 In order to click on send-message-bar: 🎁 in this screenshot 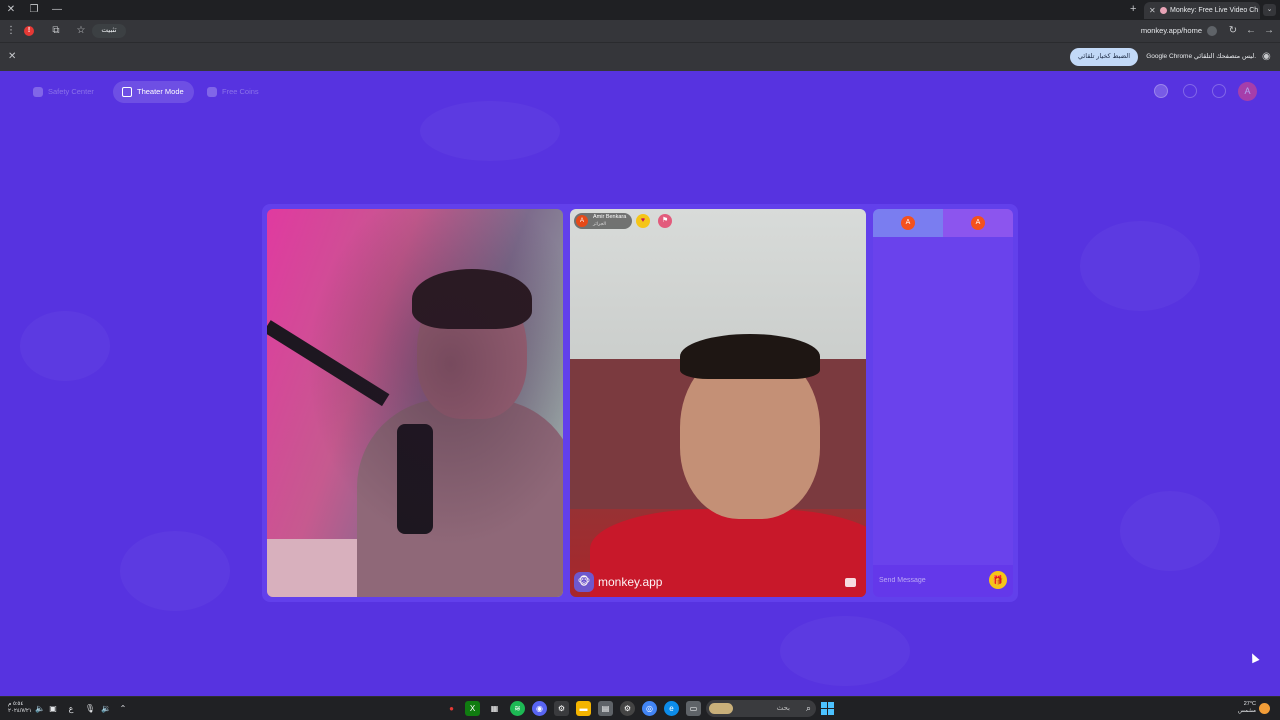, I will do `click(943, 581)`.